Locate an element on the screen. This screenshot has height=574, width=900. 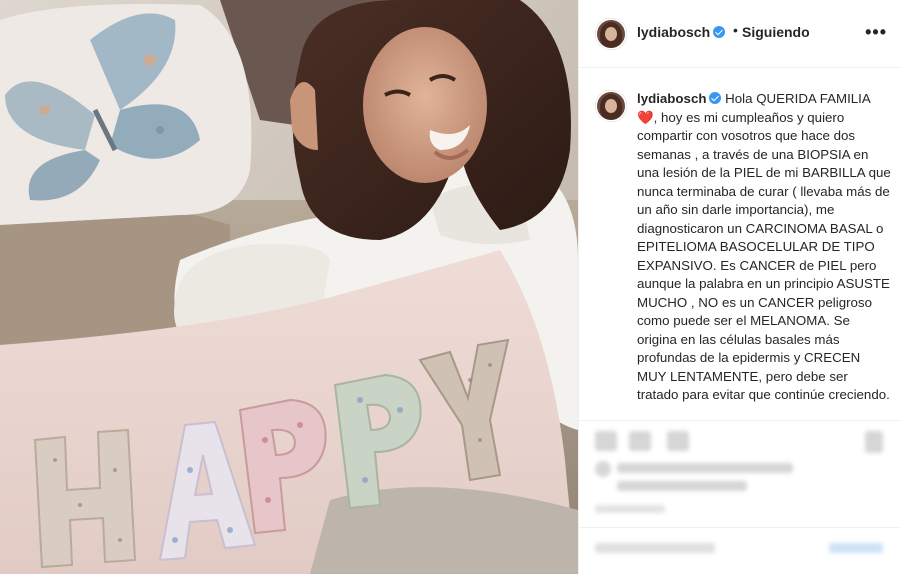
bookmark-icon is located at coordinates (874, 442).